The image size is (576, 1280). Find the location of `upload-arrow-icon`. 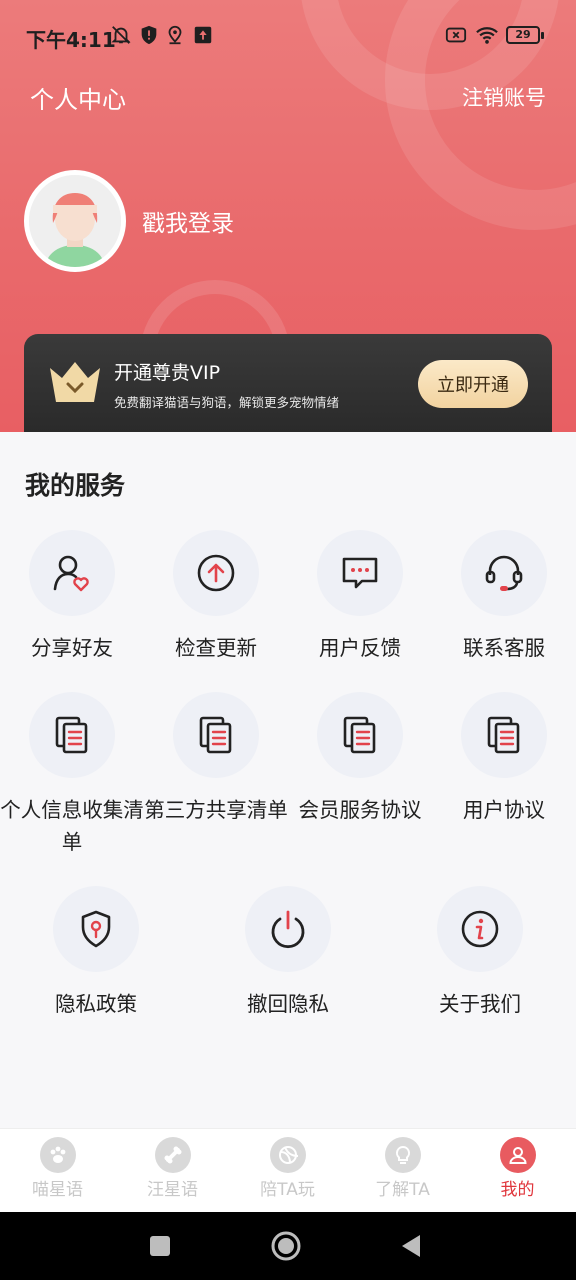

upload-arrow-icon is located at coordinates (216, 573).